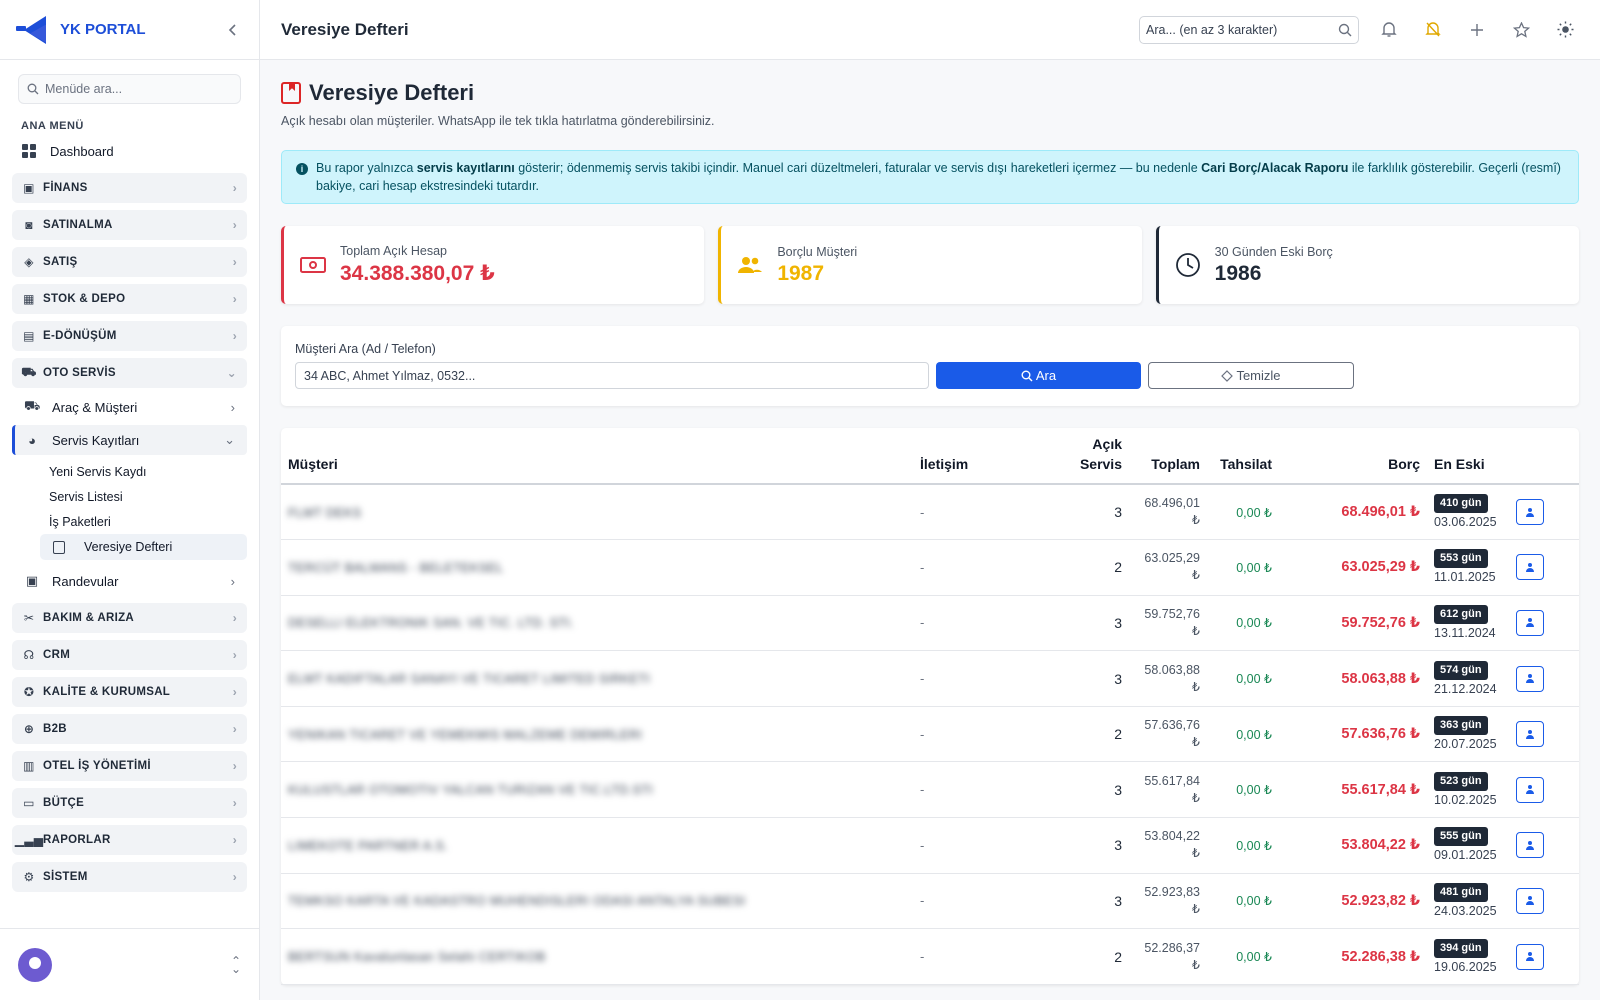 This screenshot has width=1600, height=1000. I want to click on sidebar-group-bakim-ariza: ✂ BAKIM & ARIZA ›, so click(129, 618).